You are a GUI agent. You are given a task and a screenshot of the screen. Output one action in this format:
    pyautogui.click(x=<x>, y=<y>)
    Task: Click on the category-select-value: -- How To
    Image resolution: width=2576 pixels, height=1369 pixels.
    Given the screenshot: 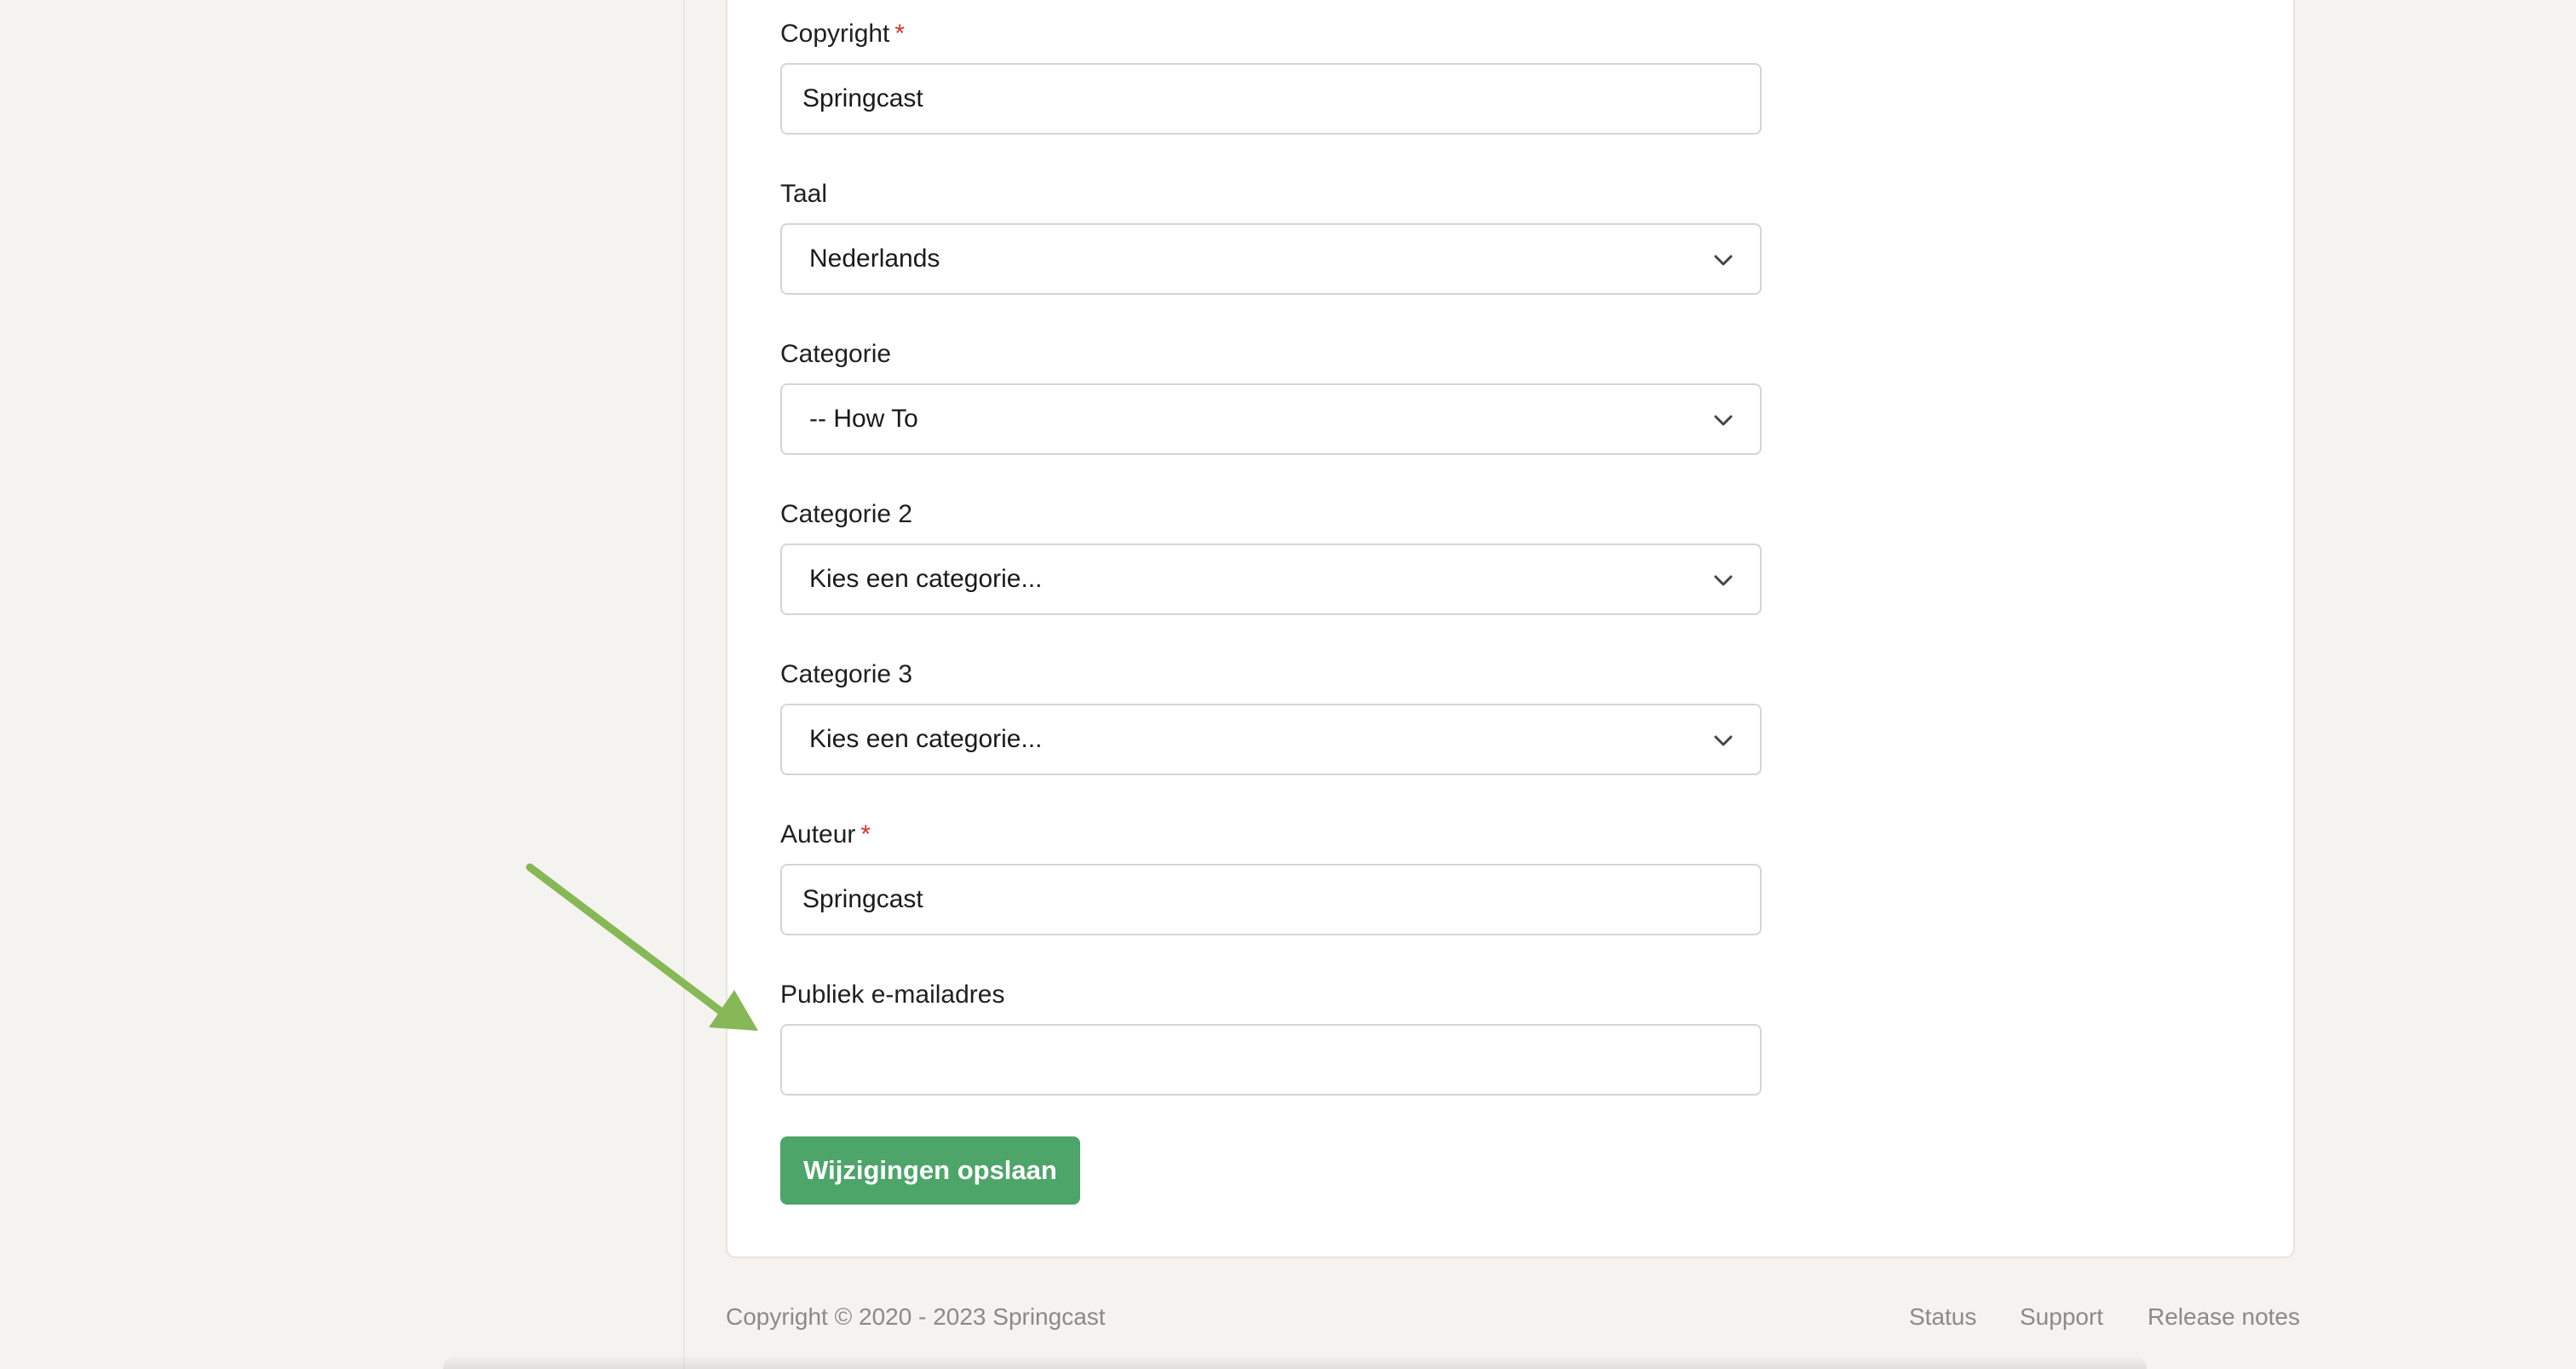 What is the action you would take?
    pyautogui.click(x=864, y=419)
    